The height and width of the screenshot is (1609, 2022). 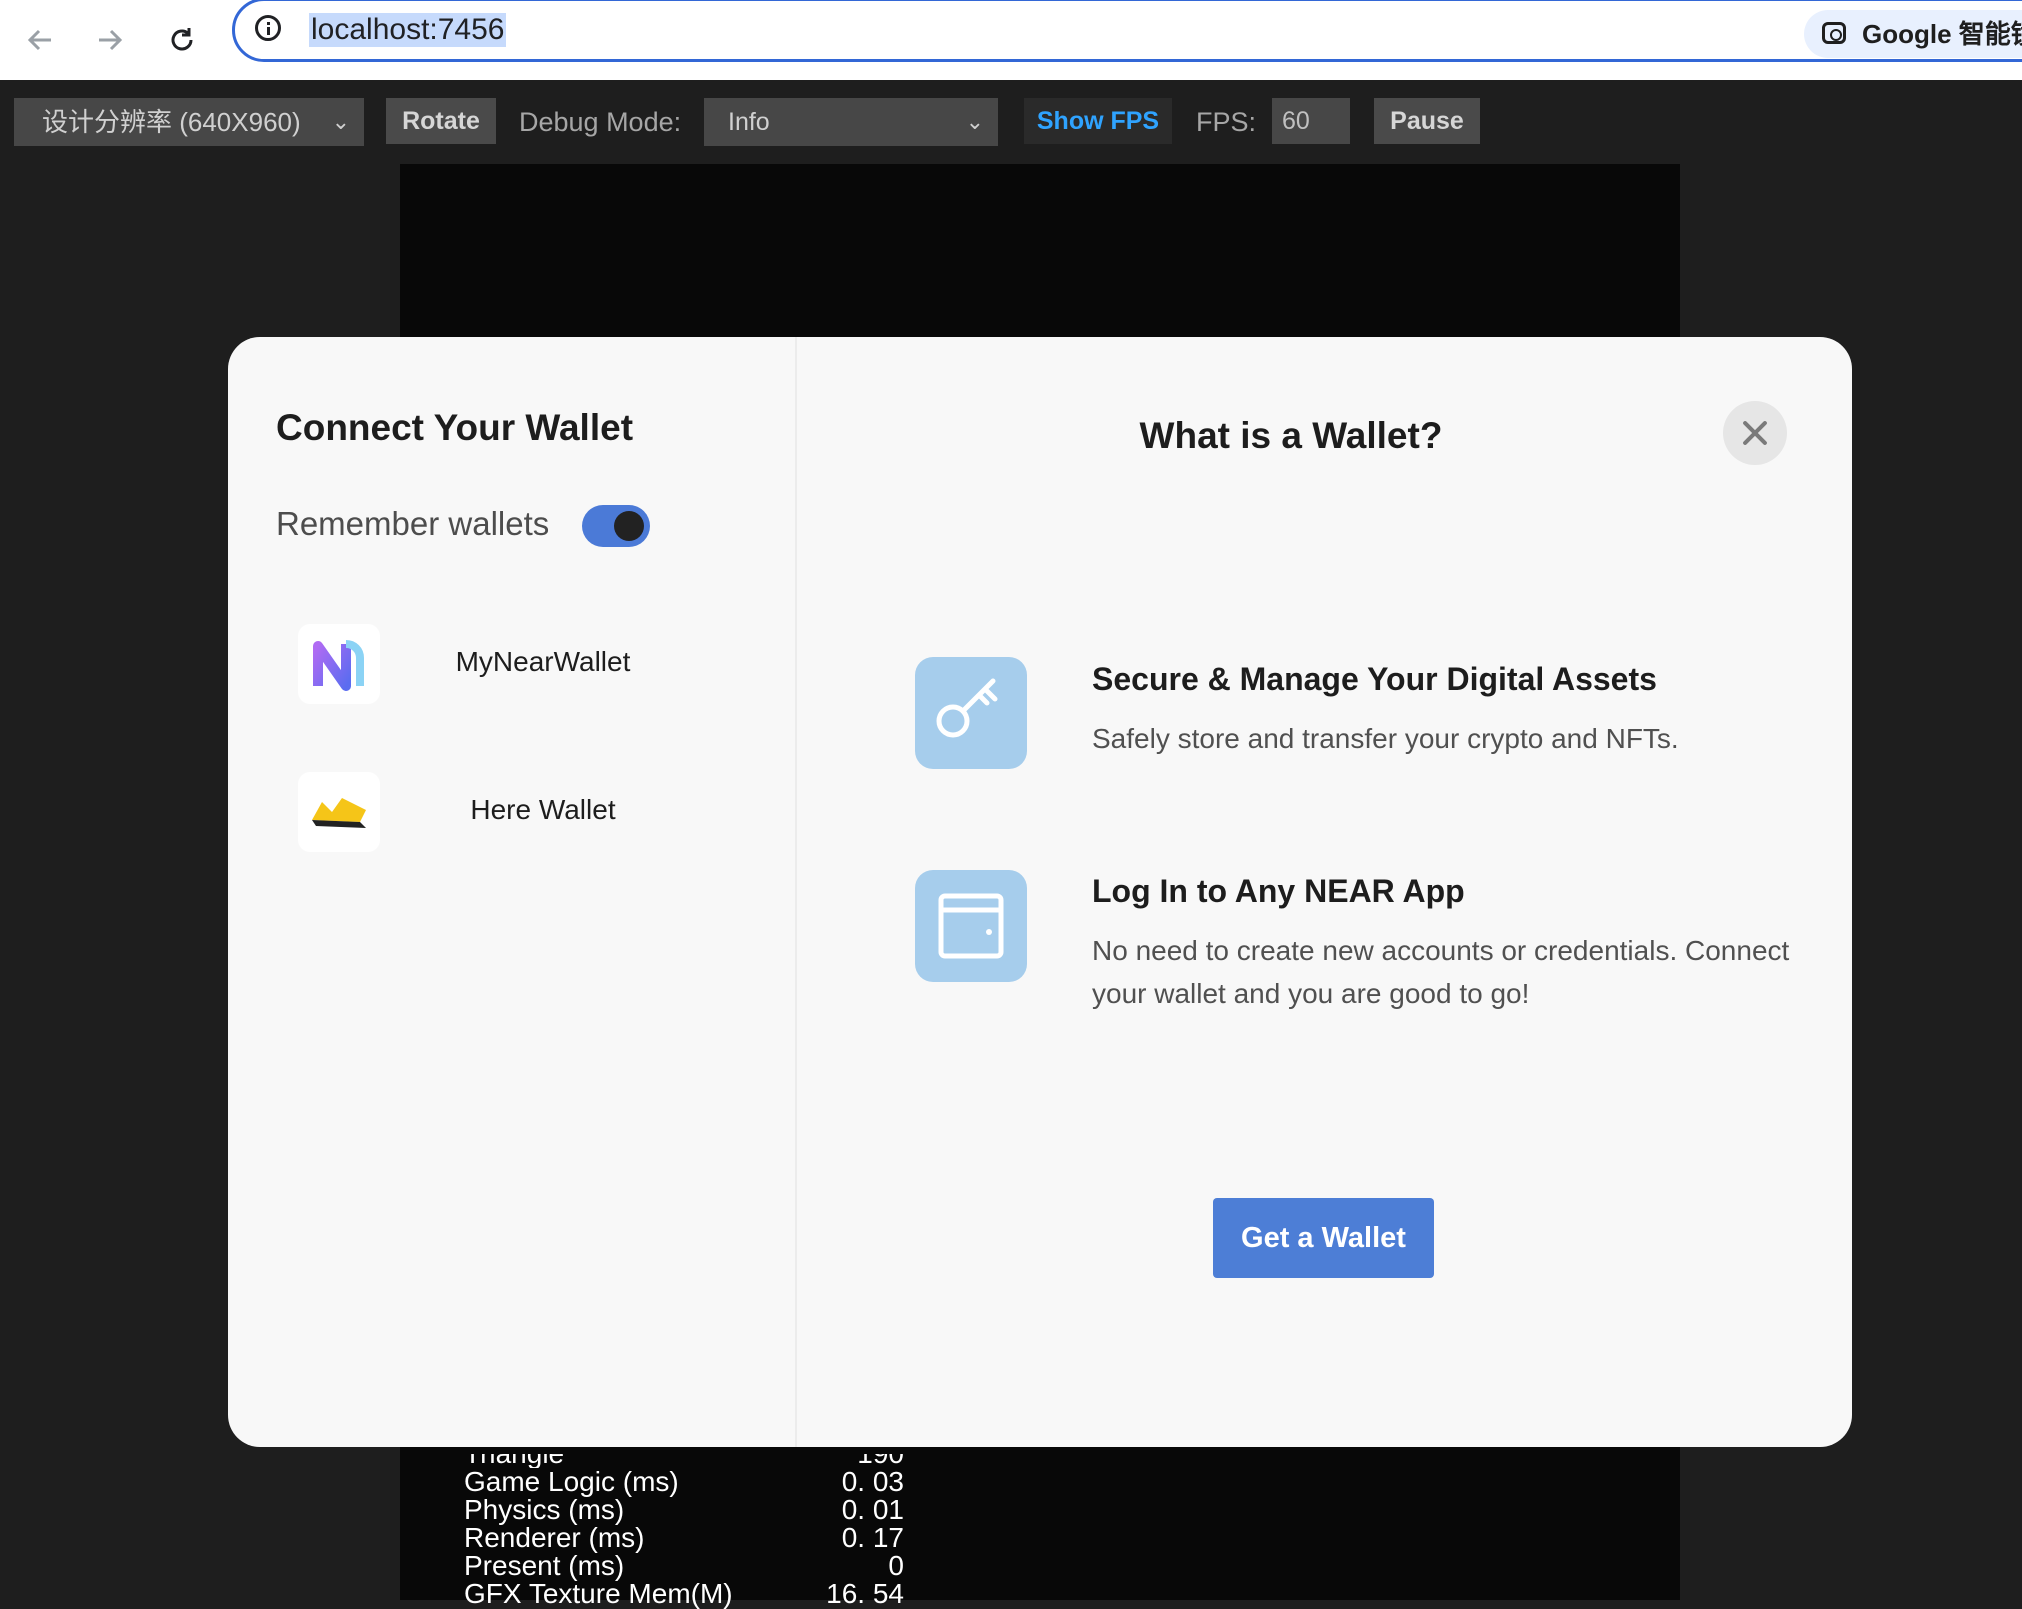 I want to click on feature-title: Log In to Any NEAR App, so click(x=1278, y=891).